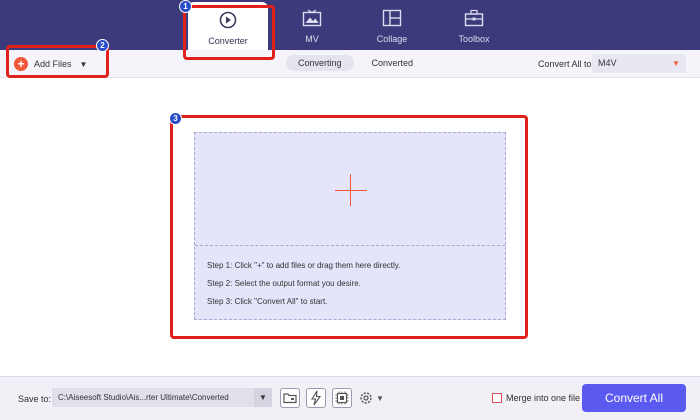  What do you see at coordinates (185, 6) in the screenshot?
I see `annotation-badge-1: 1` at bounding box center [185, 6].